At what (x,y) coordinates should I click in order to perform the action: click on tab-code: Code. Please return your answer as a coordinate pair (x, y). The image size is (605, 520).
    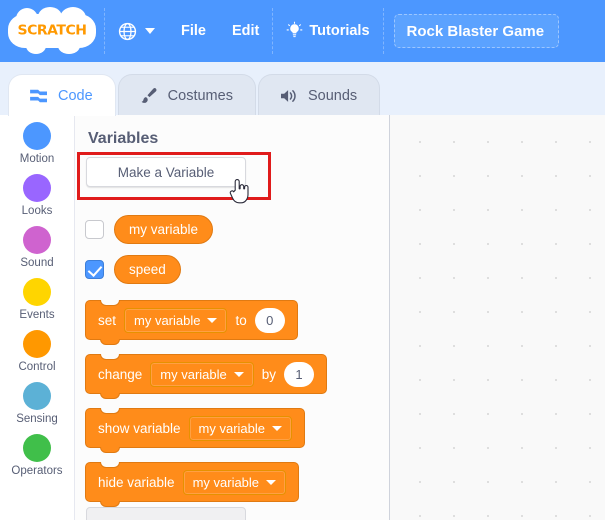
    Looking at the image, I should click on (62, 95).